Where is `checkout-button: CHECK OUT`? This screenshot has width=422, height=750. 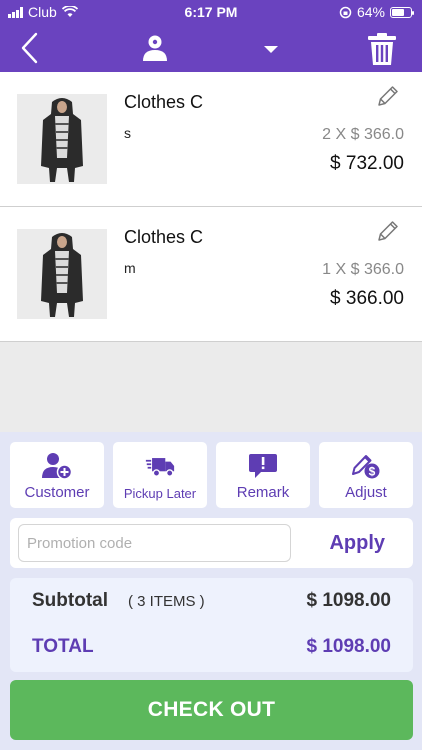 checkout-button: CHECK OUT is located at coordinates (211, 710).